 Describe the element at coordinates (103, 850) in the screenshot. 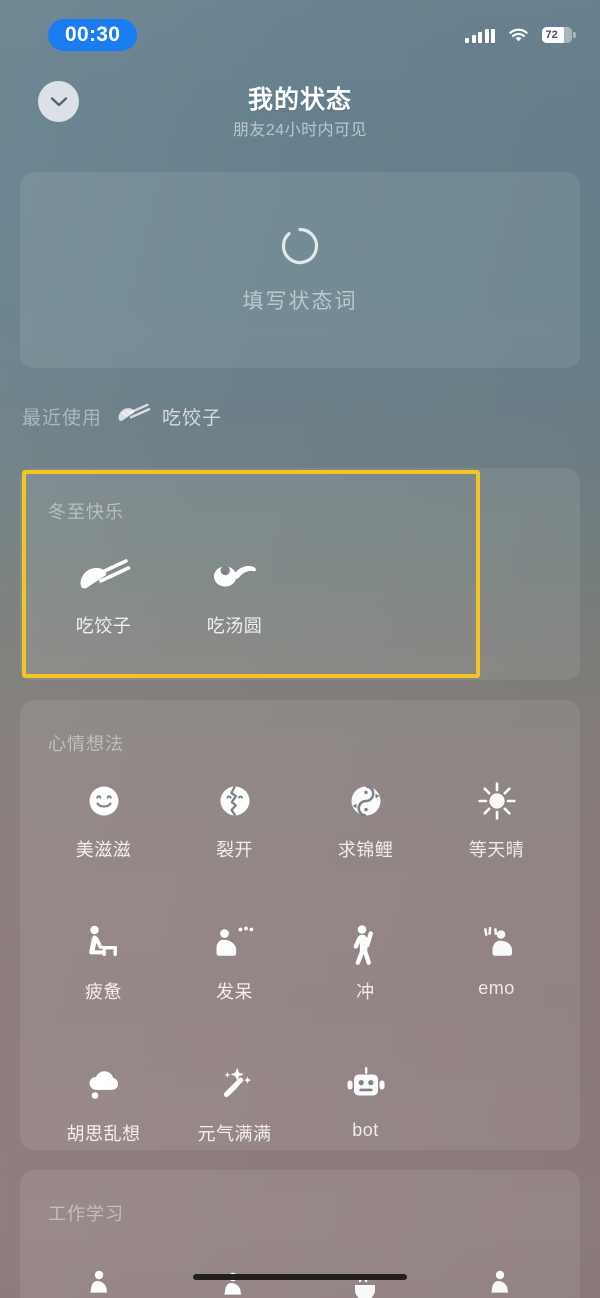

I see `status-option-label: 美滋滋` at that location.